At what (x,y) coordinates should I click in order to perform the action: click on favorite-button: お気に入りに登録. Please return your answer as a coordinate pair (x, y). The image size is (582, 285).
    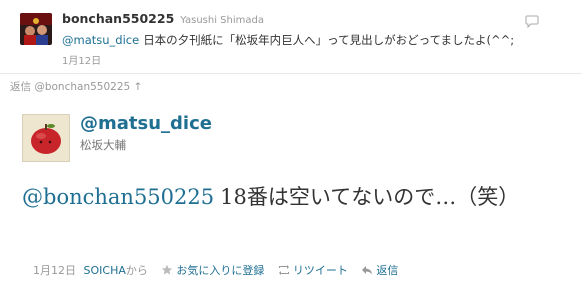
    Looking at the image, I should click on (212, 270).